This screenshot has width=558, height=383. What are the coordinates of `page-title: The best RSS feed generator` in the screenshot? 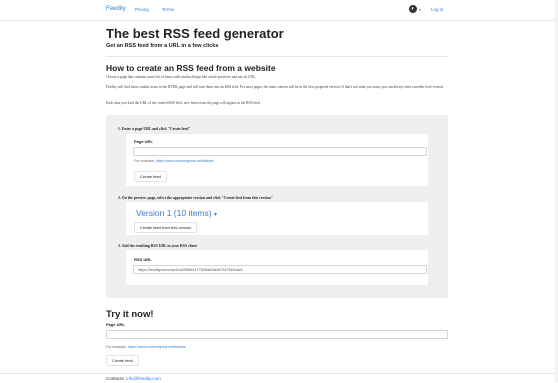 It's located at (195, 33).